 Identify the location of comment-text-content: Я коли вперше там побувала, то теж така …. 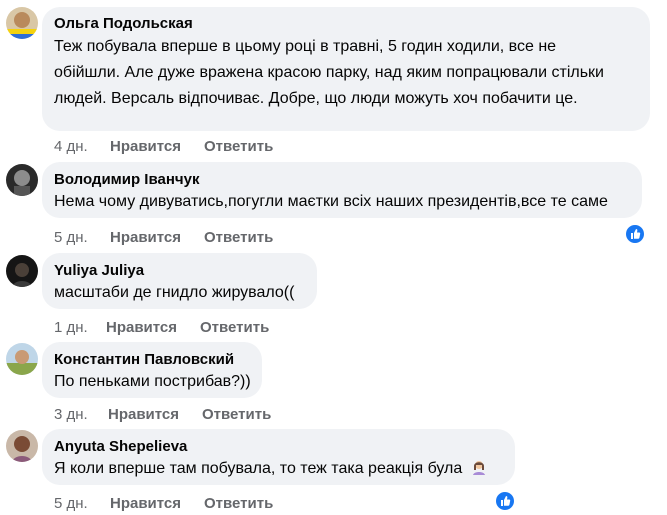
(258, 468).